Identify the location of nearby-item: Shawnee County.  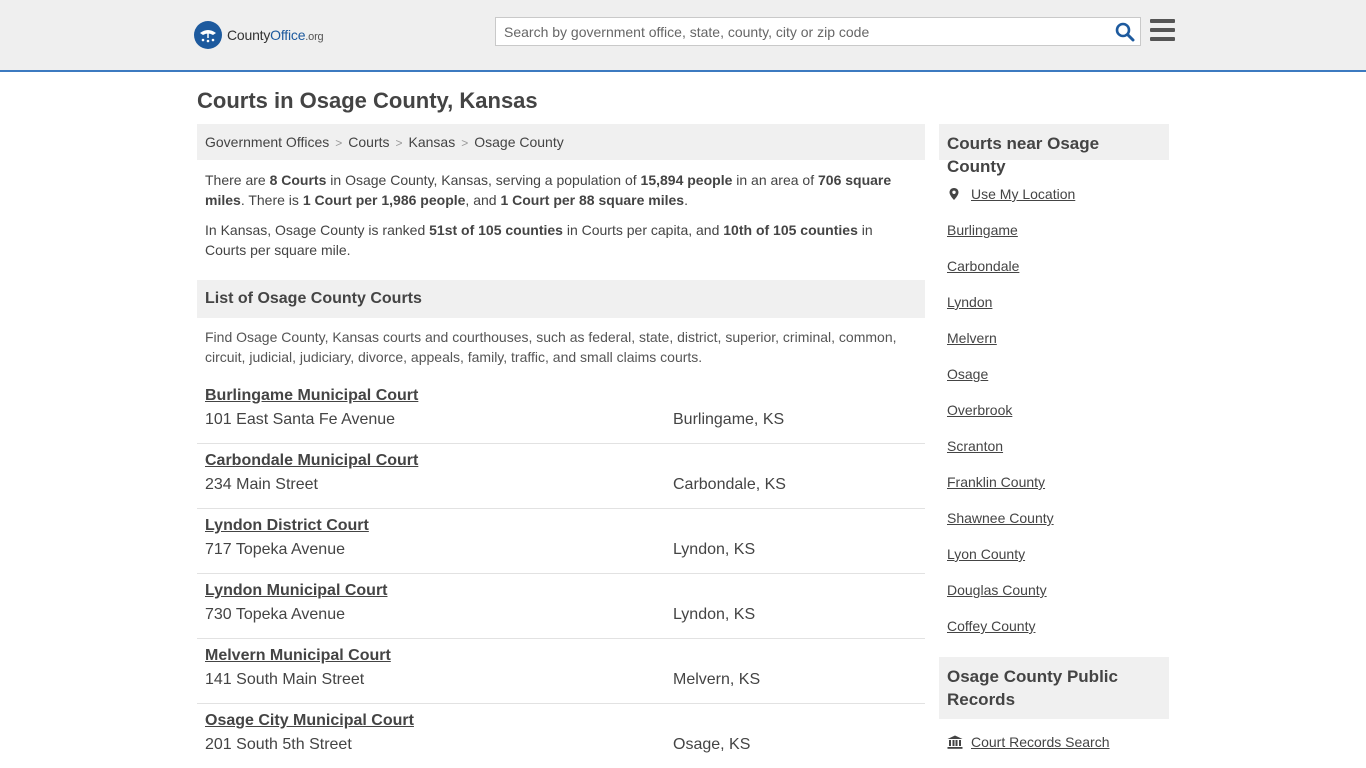
(1057, 518).